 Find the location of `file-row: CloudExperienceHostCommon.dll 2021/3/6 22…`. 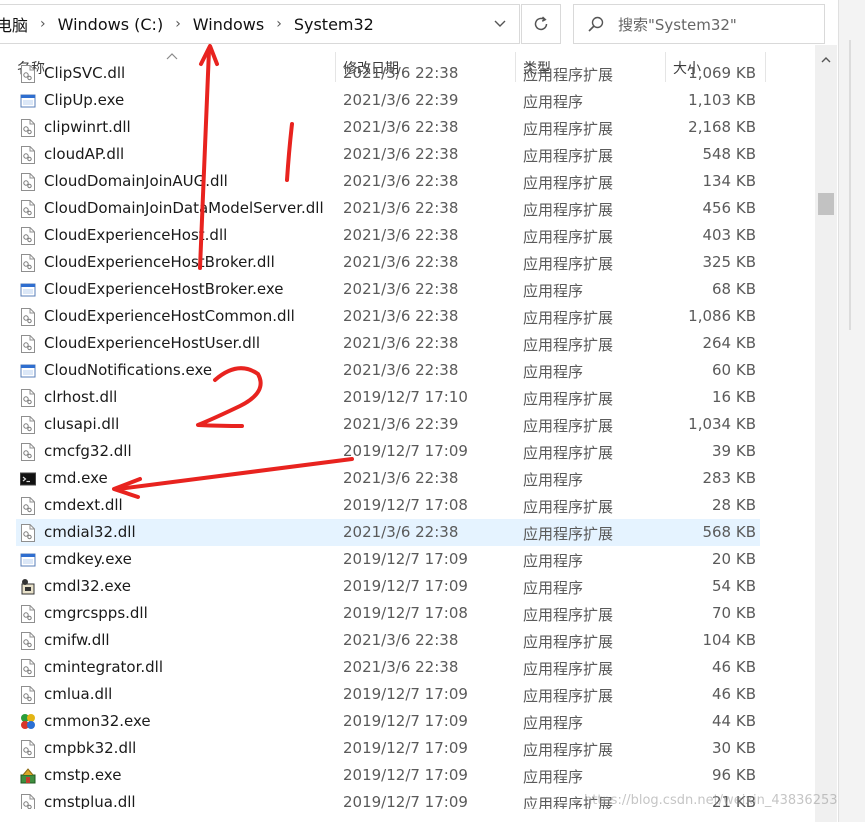

file-row: CloudExperienceHostCommon.dll 2021/3/6 22… is located at coordinates (388, 316).